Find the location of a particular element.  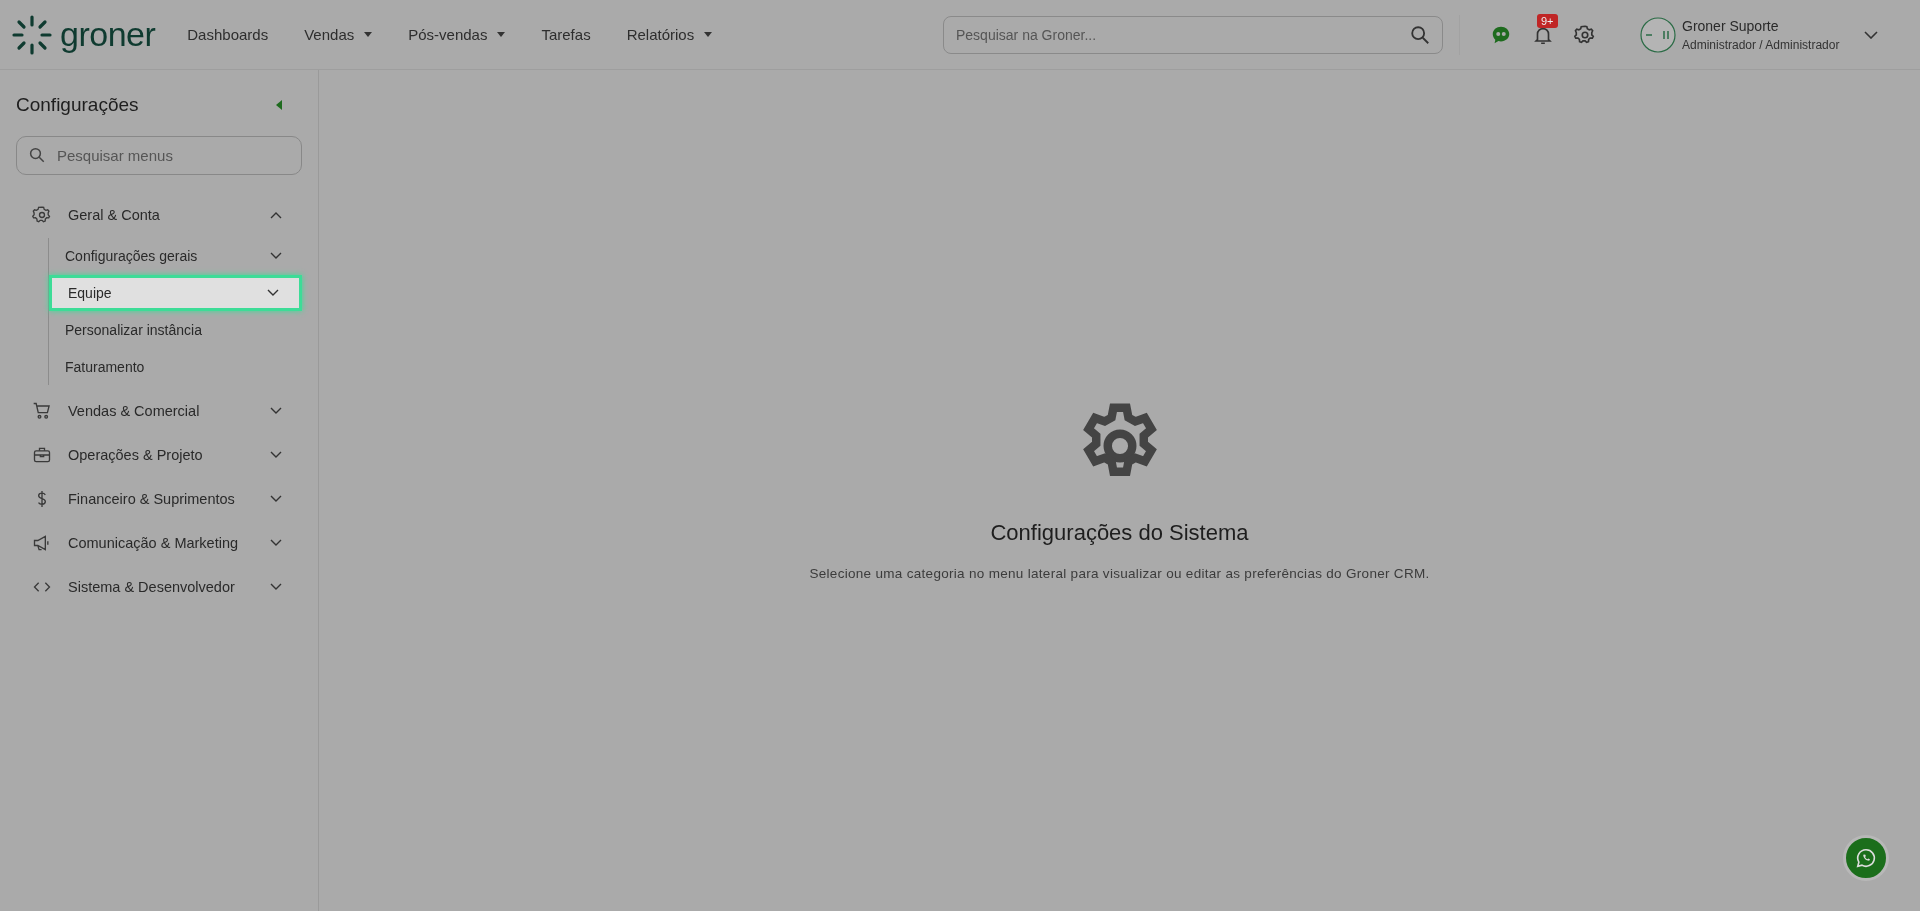

gear-icon is located at coordinates (42, 215).